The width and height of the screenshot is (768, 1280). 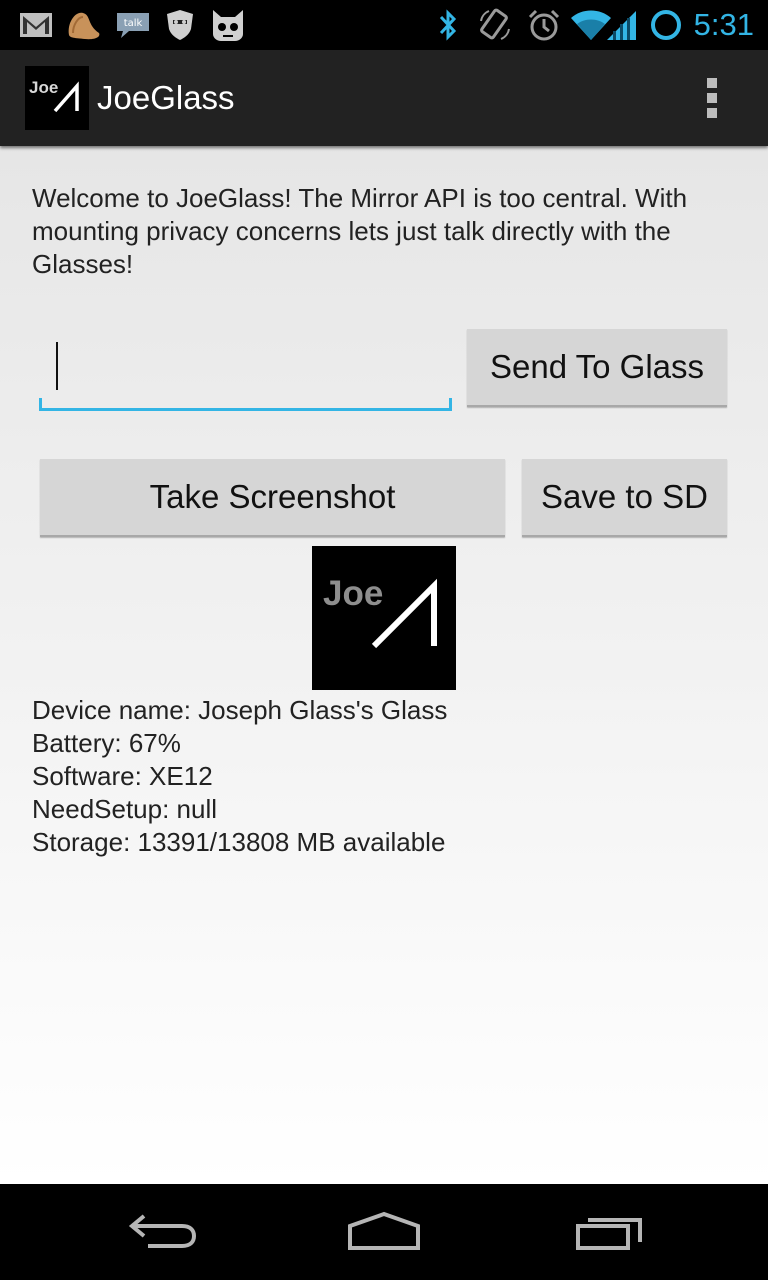 What do you see at coordinates (384, 98) in the screenshot?
I see `action-bar: Joe JoeGlass` at bounding box center [384, 98].